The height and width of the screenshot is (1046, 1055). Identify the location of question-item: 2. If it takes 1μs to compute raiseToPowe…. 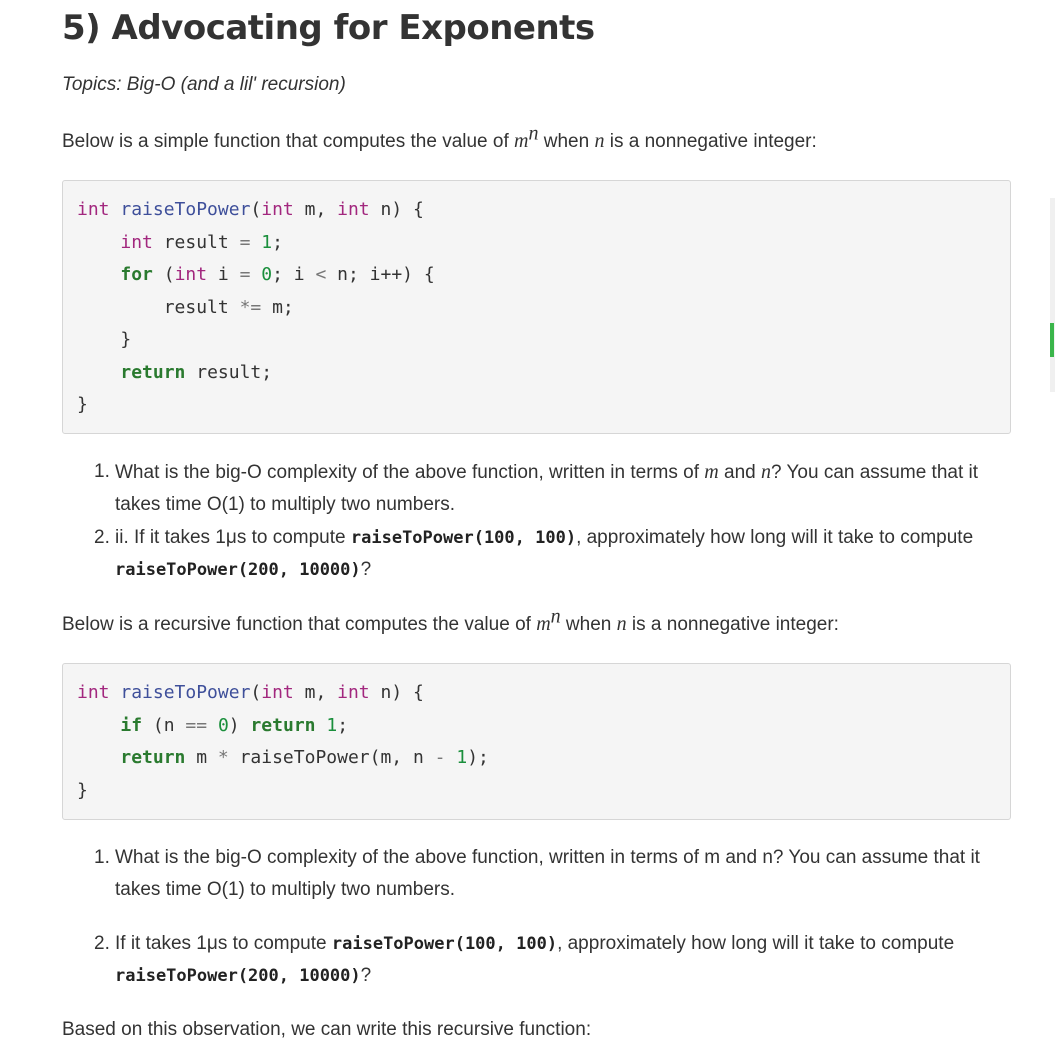
(524, 959).